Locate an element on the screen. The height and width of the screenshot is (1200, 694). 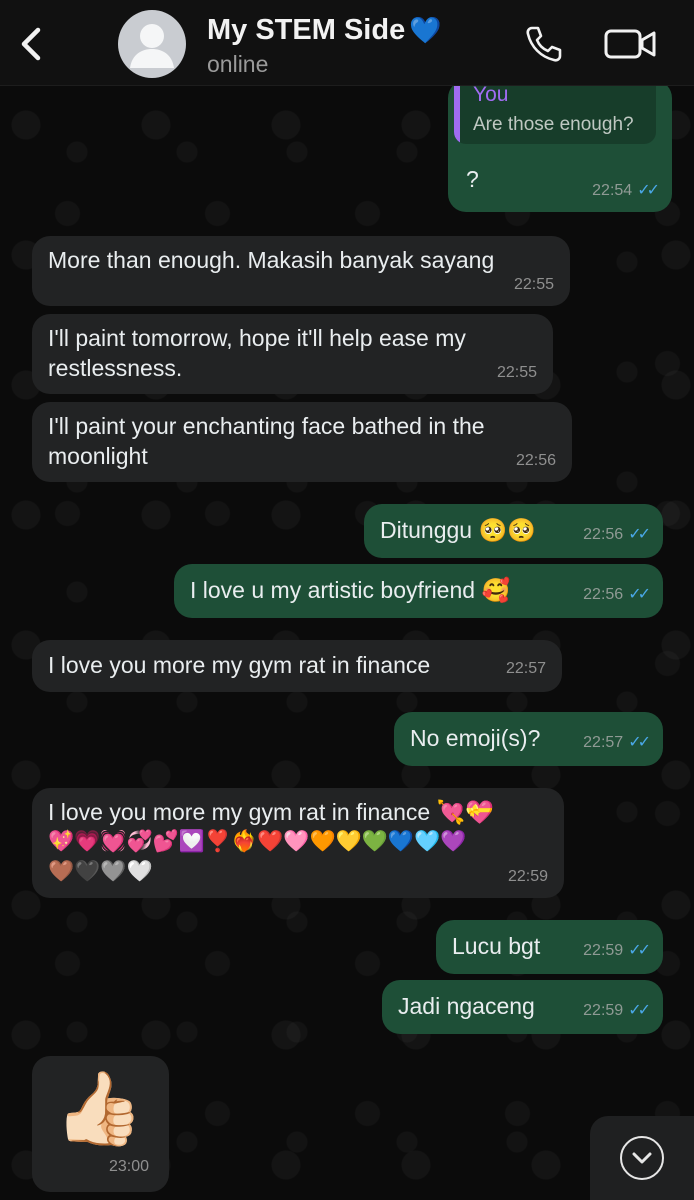
sticker-message: 👍🏻 23:00 is located at coordinates (100, 1124).